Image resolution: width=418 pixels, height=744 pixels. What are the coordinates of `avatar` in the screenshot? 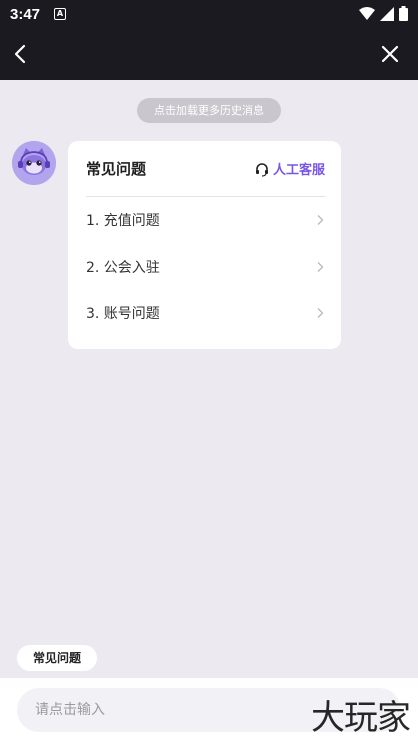 It's located at (34, 163).